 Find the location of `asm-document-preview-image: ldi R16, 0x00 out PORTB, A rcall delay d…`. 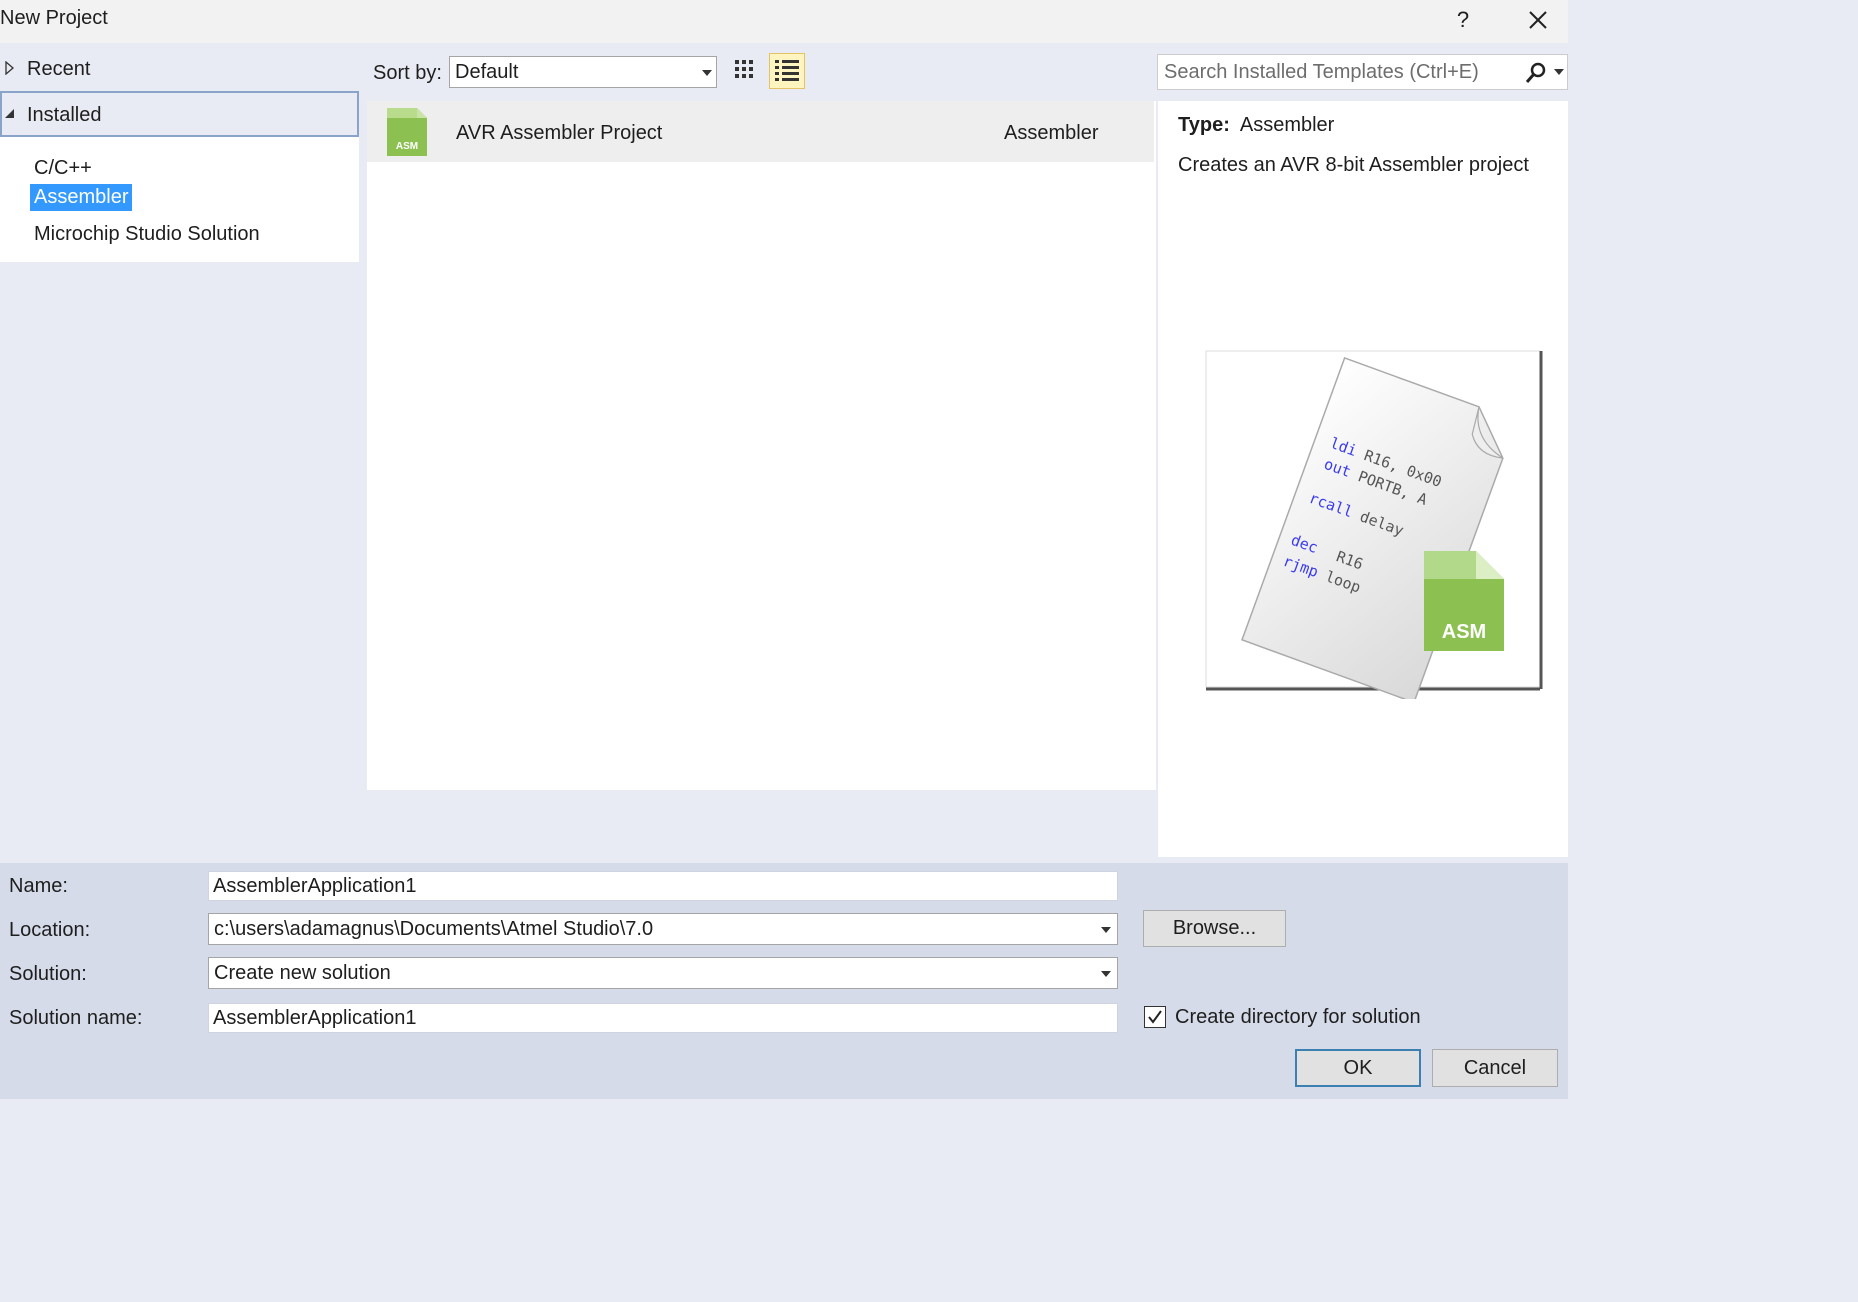

asm-document-preview-image: ldi R16, 0x00 out PORTB, A rcall delay d… is located at coordinates (1374, 524).